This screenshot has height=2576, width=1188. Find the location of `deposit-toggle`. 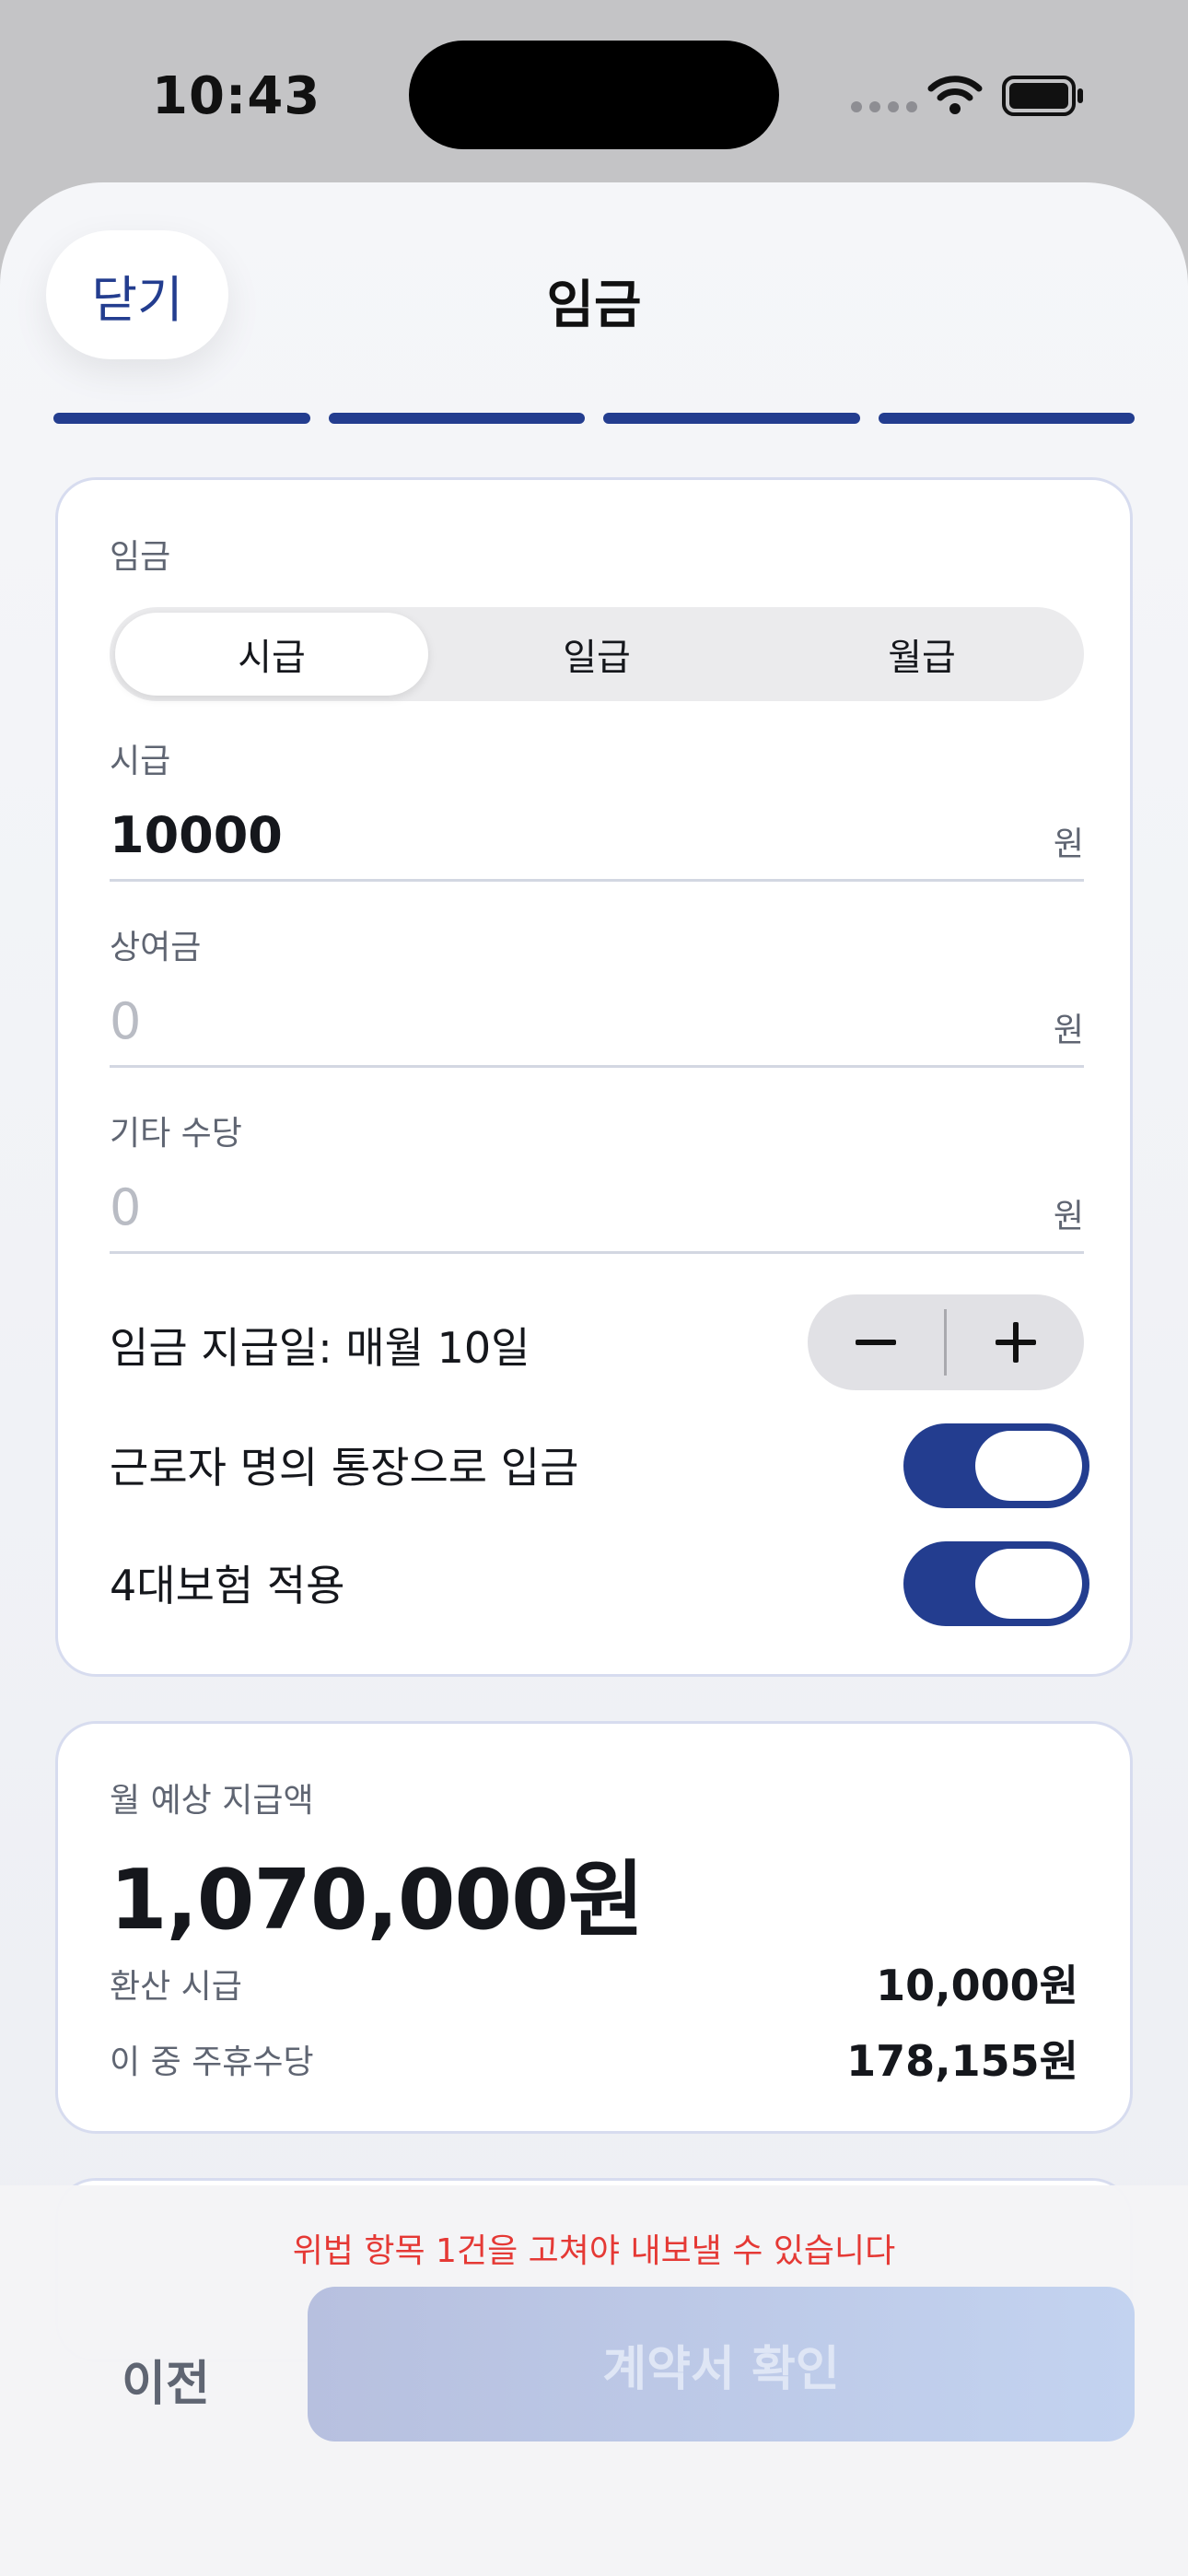

deposit-toggle is located at coordinates (996, 1465).